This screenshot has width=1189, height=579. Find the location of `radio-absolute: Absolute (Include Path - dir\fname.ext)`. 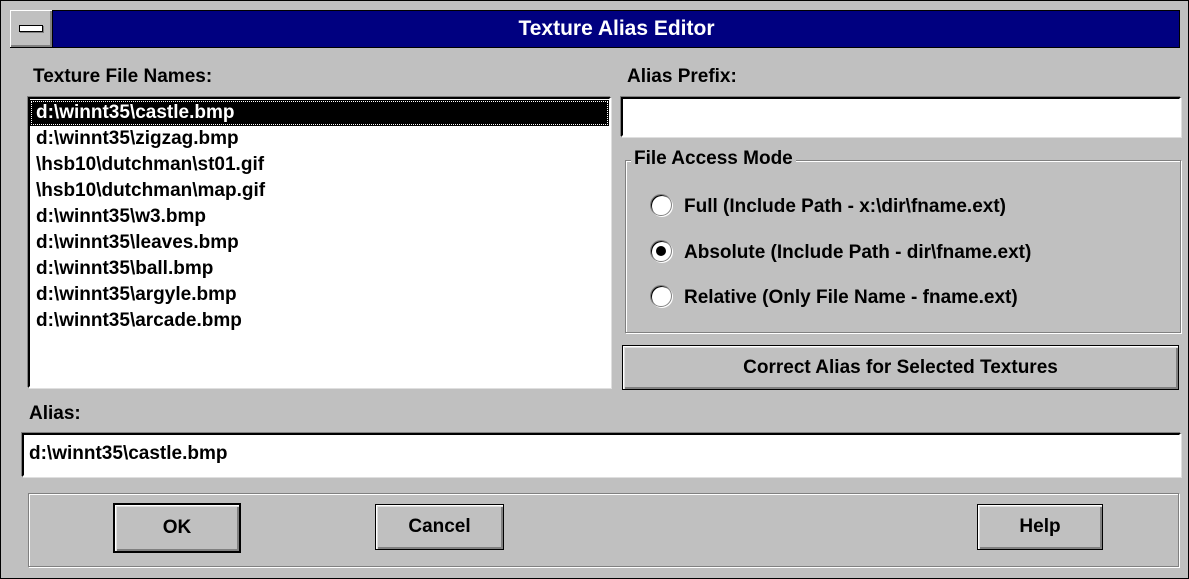

radio-absolute: Absolute (Include Path - dir\fname.ext) is located at coordinates (840, 253).